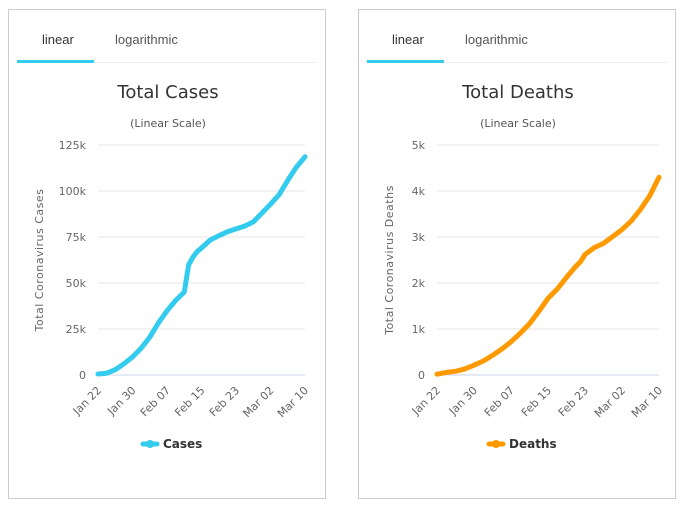 The image size is (687, 510). I want to click on y-tick-label: 4k, so click(419, 191).